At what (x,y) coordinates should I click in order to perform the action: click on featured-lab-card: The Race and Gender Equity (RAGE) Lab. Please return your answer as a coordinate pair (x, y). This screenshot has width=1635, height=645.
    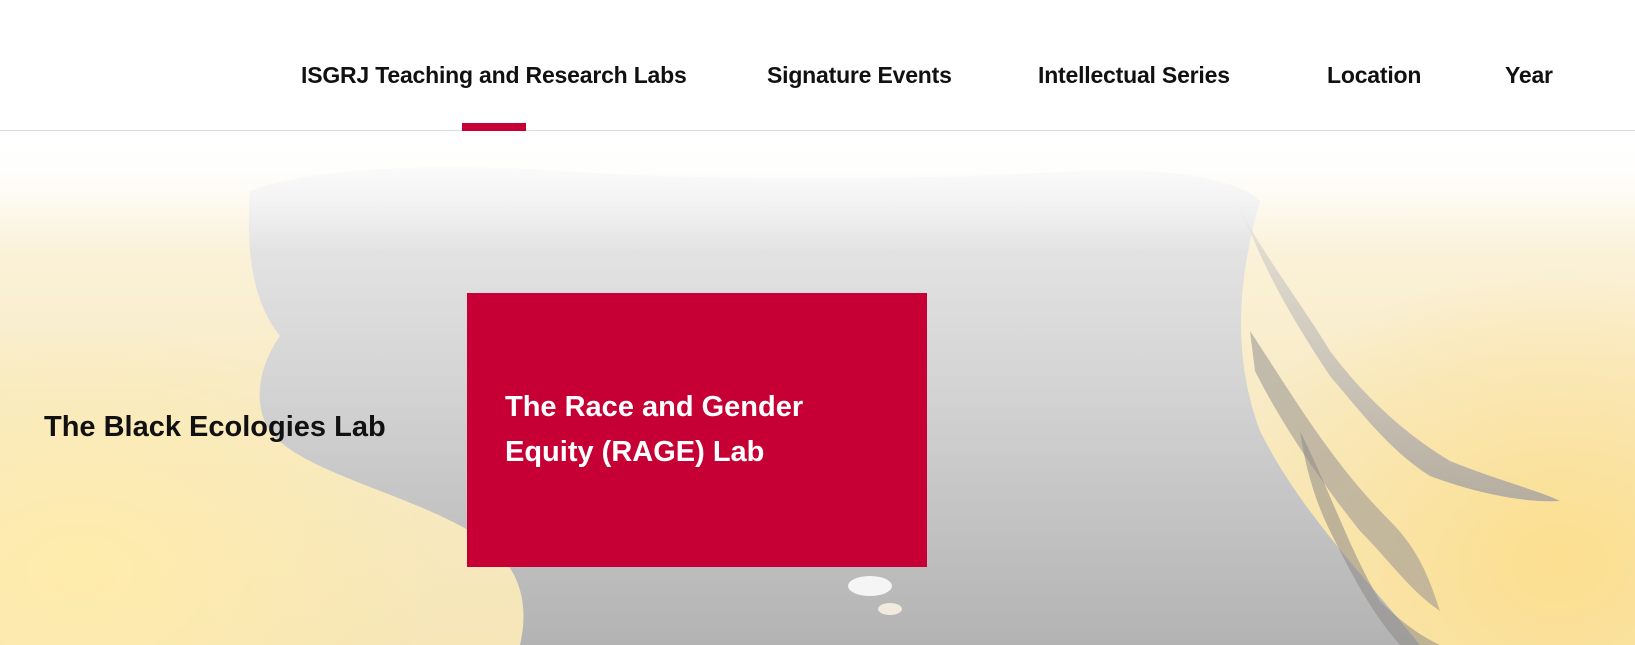
    Looking at the image, I should click on (697, 430).